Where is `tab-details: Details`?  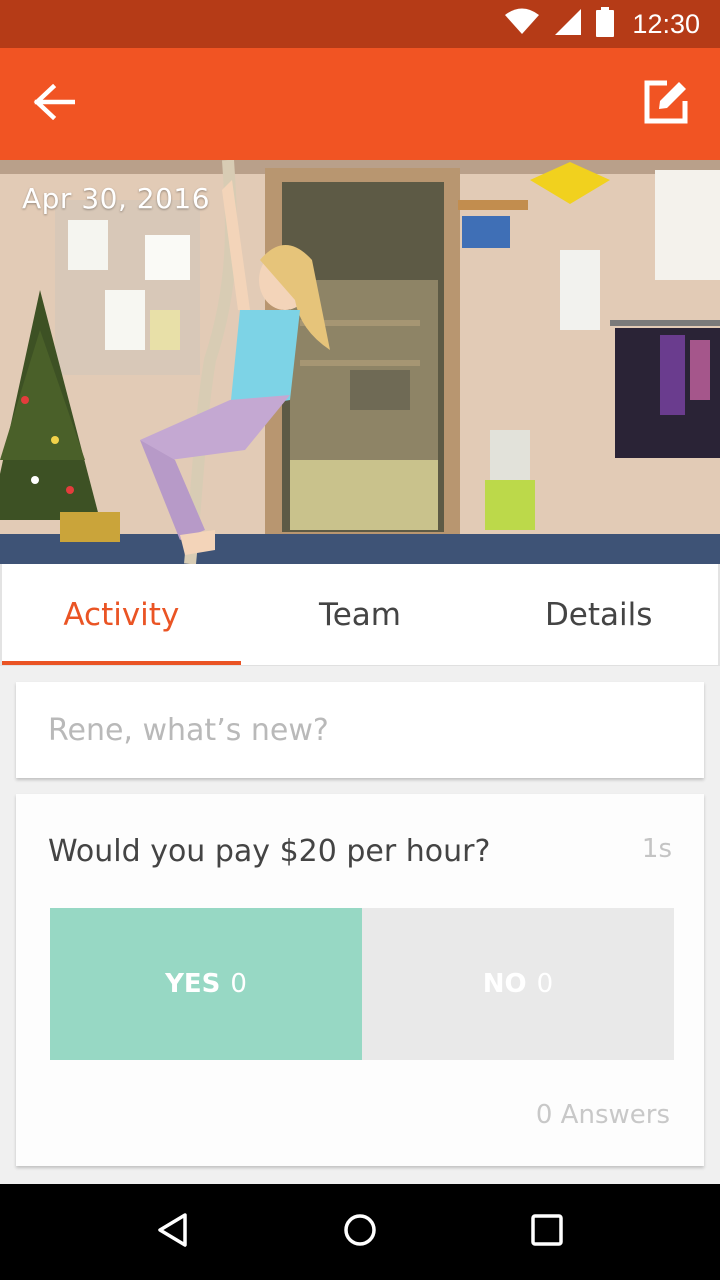 tab-details: Details is located at coordinates (598, 614).